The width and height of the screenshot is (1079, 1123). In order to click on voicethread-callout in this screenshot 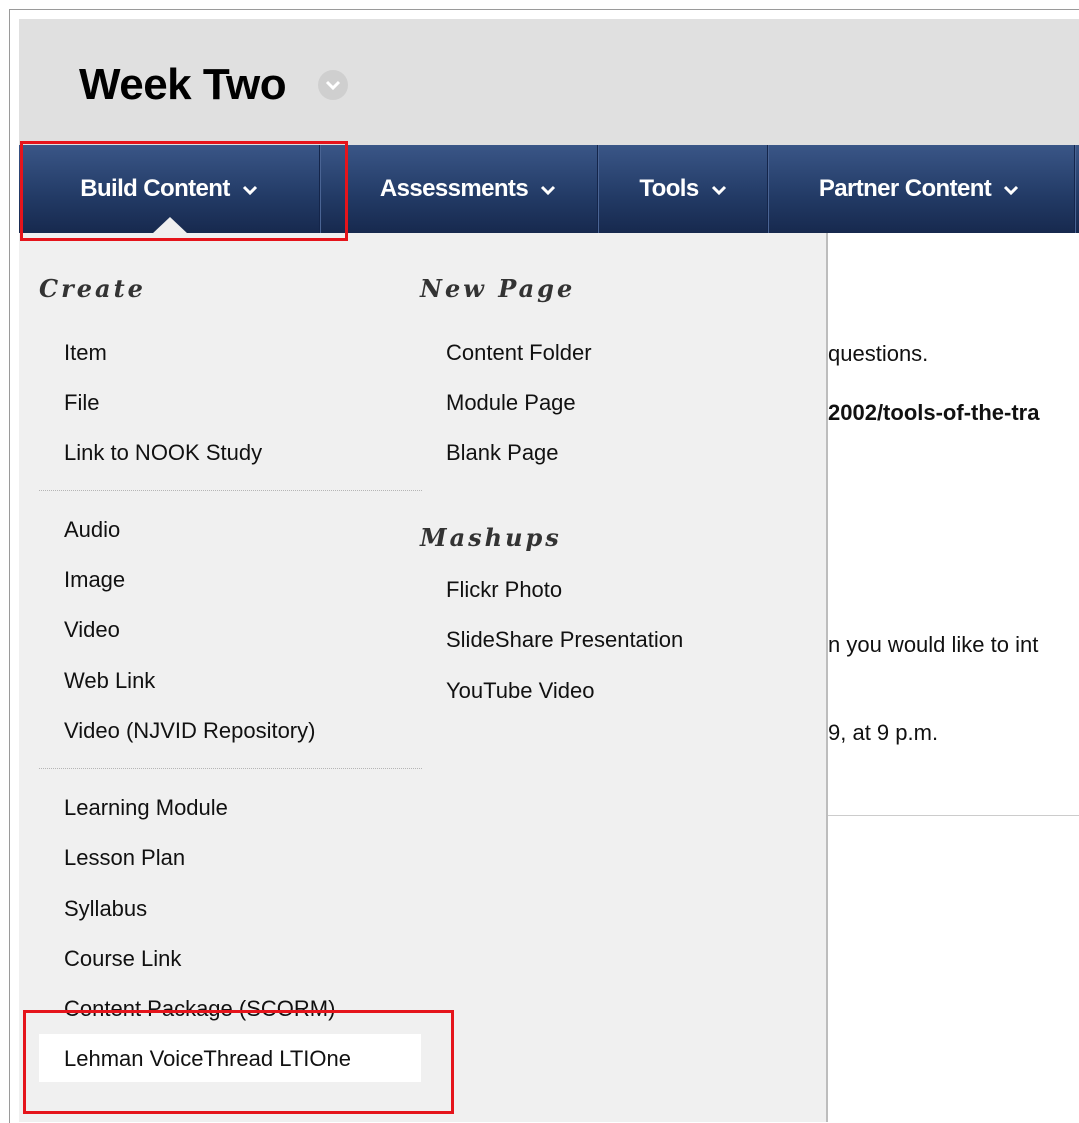, I will do `click(238, 1062)`.